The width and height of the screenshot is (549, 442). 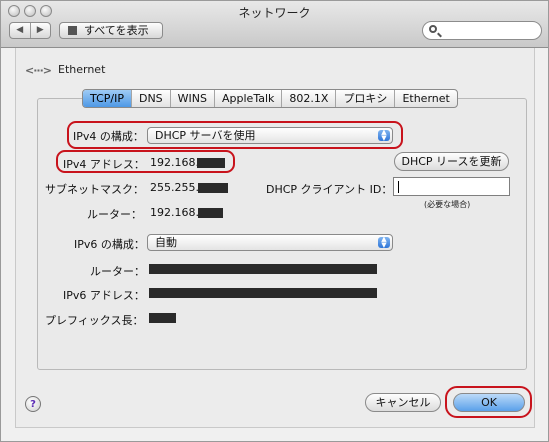 What do you see at coordinates (116, 30) in the screenshot?
I see `show-all-label: すべてを表示` at bounding box center [116, 30].